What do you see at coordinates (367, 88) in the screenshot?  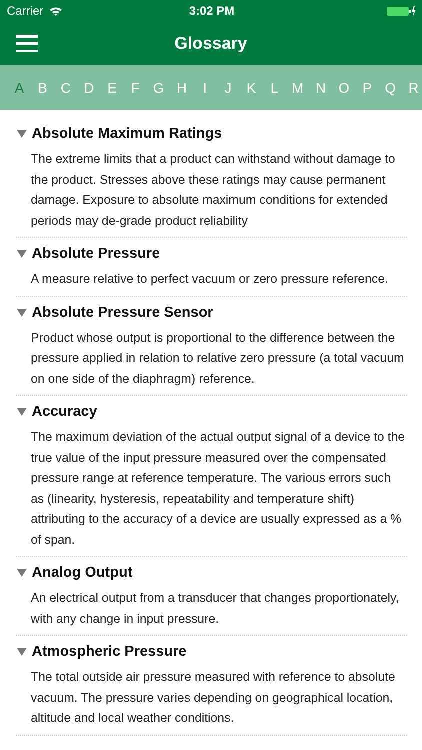 I see `letter-tab: P` at bounding box center [367, 88].